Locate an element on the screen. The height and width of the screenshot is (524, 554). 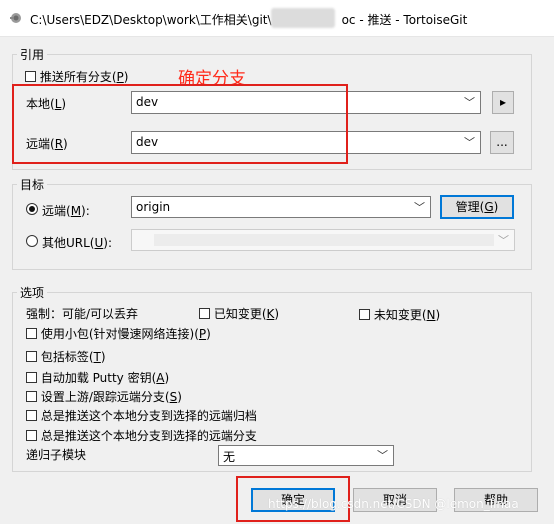
redacted-path-segment is located at coordinates (303, 18).